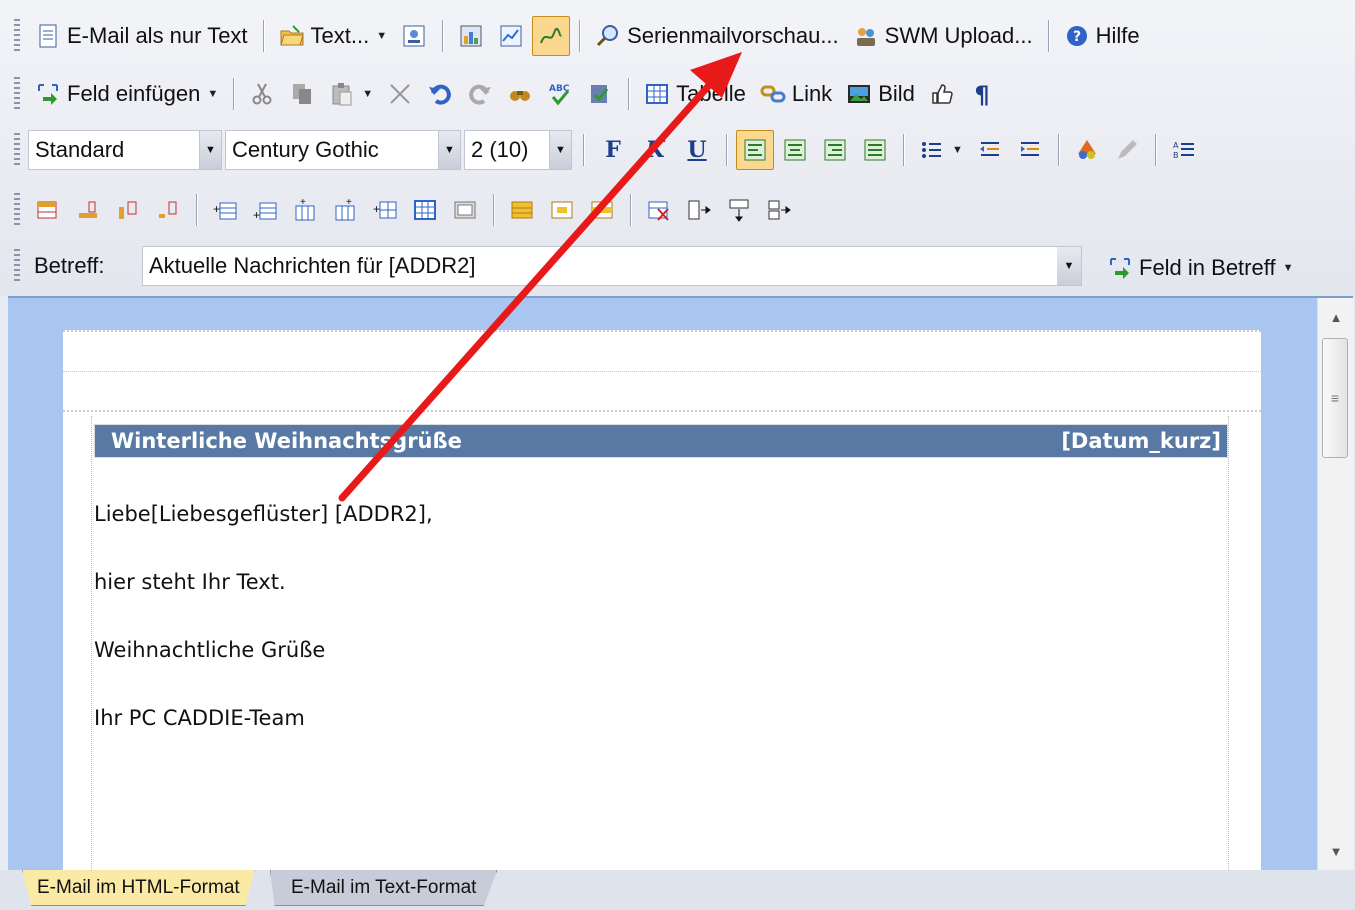  Describe the element at coordinates (265, 210) in the screenshot. I see `insert-row-below-button: +` at that location.